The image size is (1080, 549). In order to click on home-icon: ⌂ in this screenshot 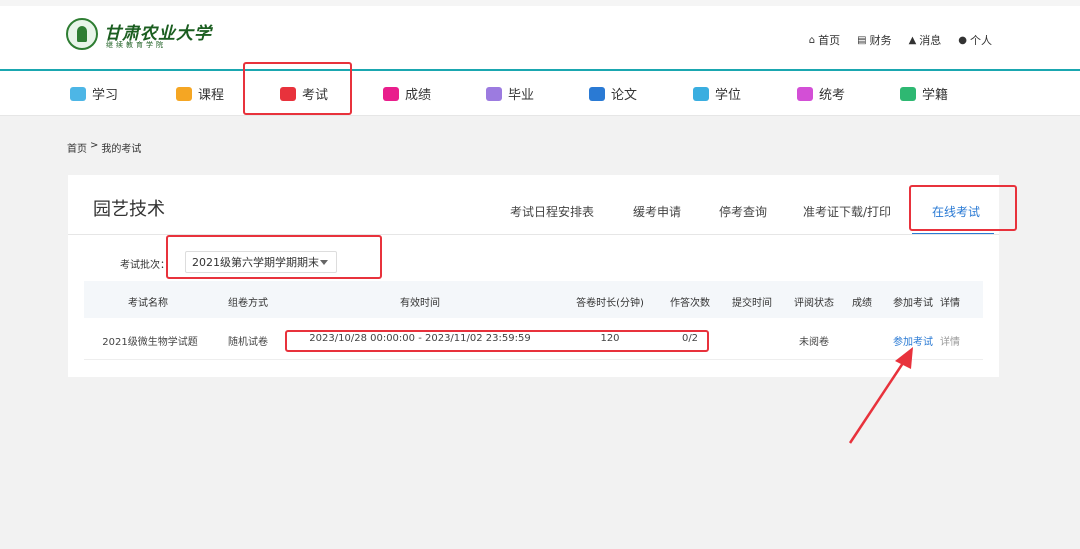, I will do `click(812, 40)`.